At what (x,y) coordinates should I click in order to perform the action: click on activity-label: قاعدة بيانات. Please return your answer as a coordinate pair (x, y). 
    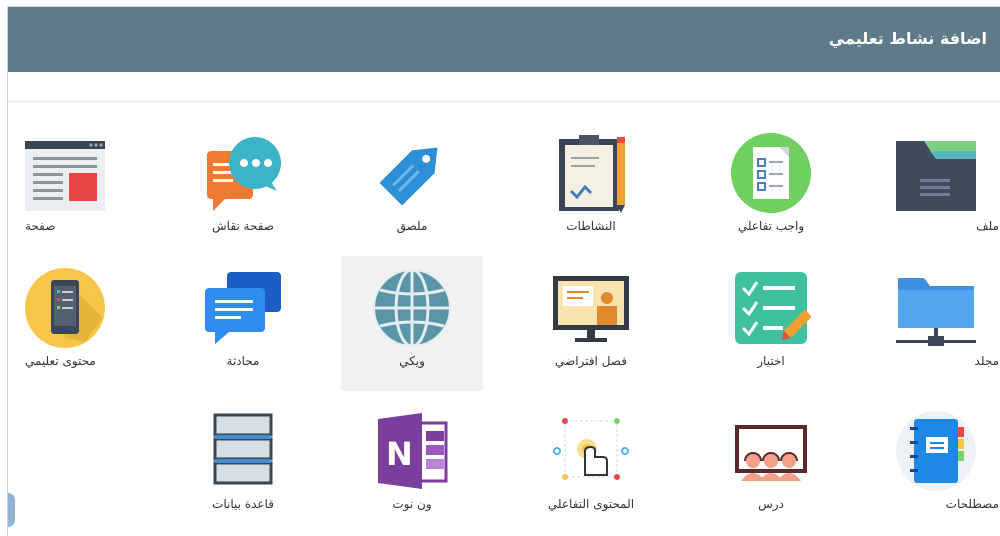
    Looking at the image, I should click on (243, 504).